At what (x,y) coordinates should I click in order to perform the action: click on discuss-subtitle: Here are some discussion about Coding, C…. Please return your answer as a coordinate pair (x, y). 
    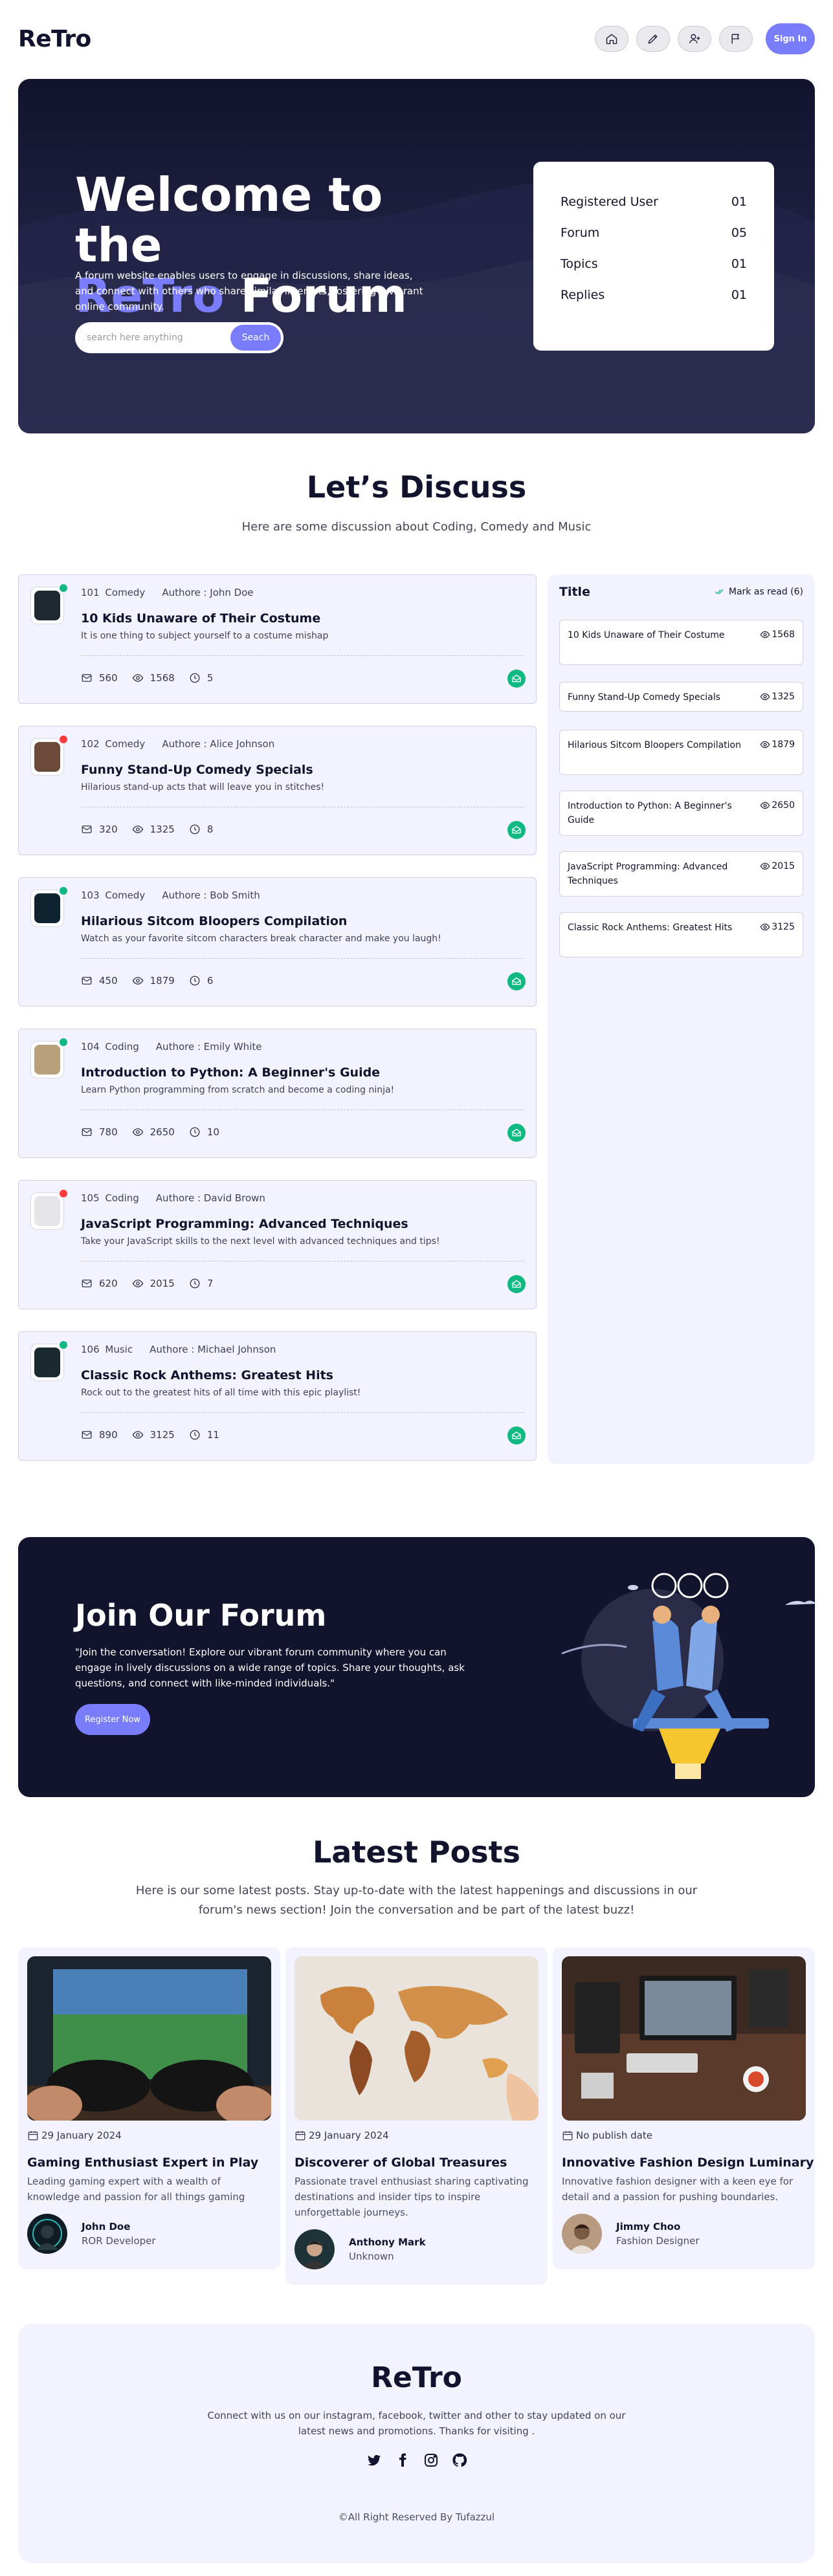
    Looking at the image, I should click on (416, 527).